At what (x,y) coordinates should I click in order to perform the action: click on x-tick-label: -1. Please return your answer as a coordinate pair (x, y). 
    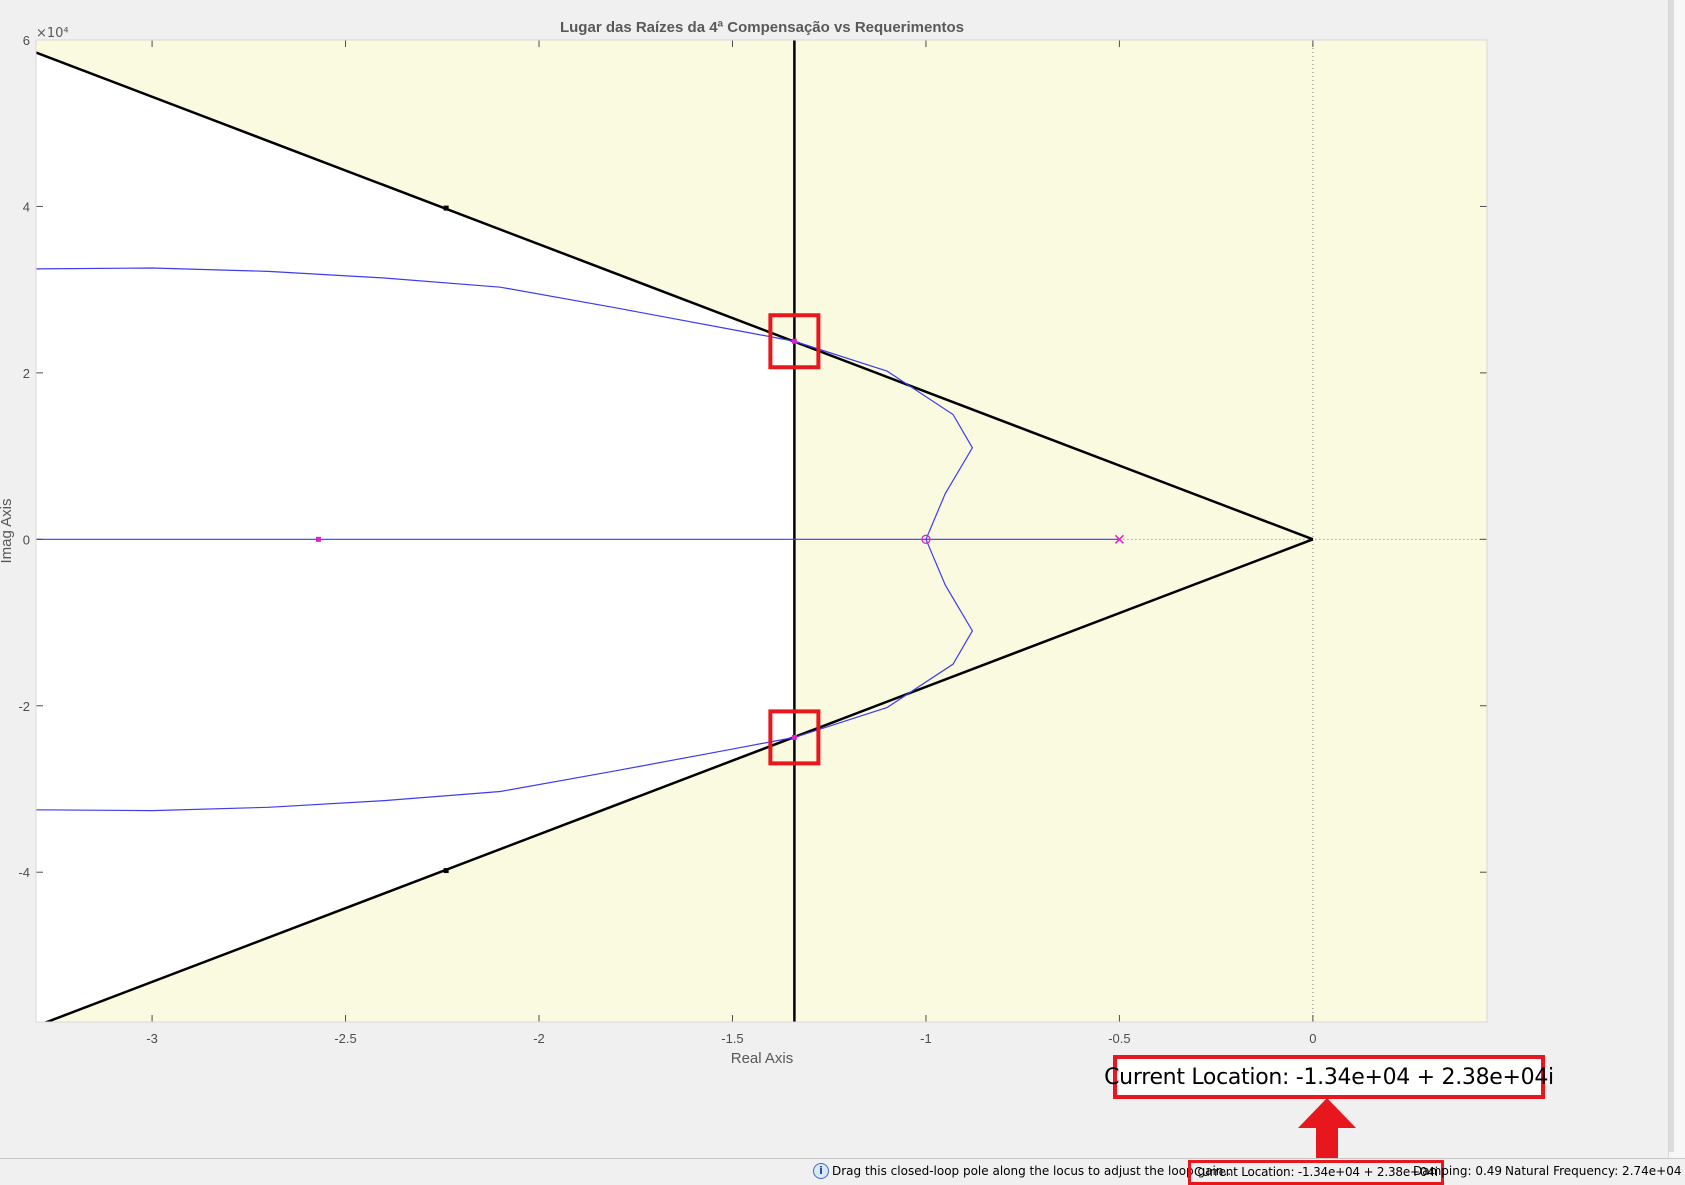
    Looking at the image, I should click on (926, 1038).